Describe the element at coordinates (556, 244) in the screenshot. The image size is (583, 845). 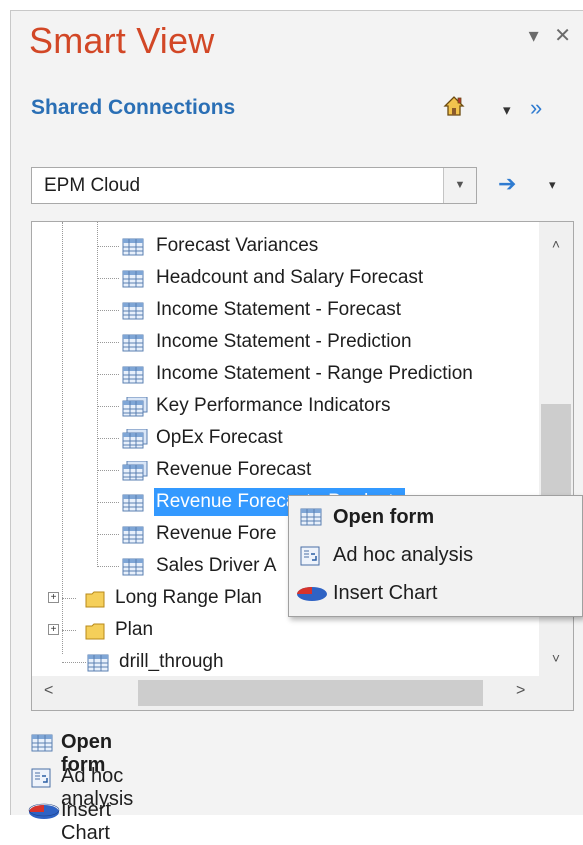
I see `scroll-up-arrow: ˄` at that location.